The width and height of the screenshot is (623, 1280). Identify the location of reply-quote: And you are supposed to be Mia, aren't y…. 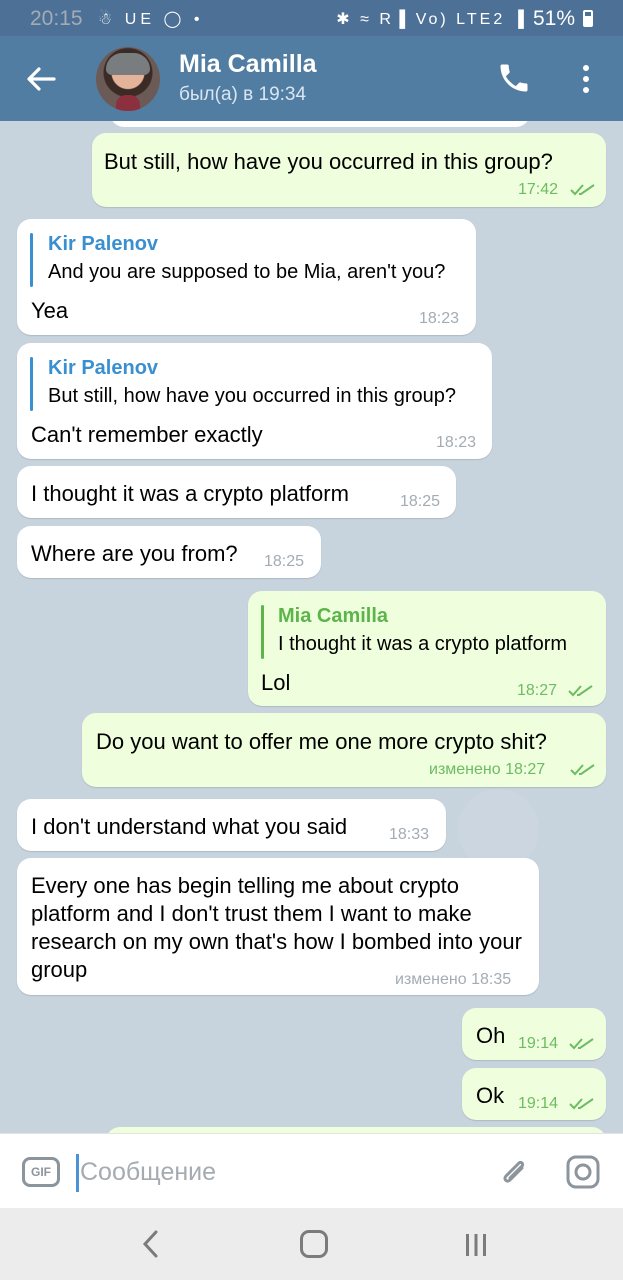
(247, 272).